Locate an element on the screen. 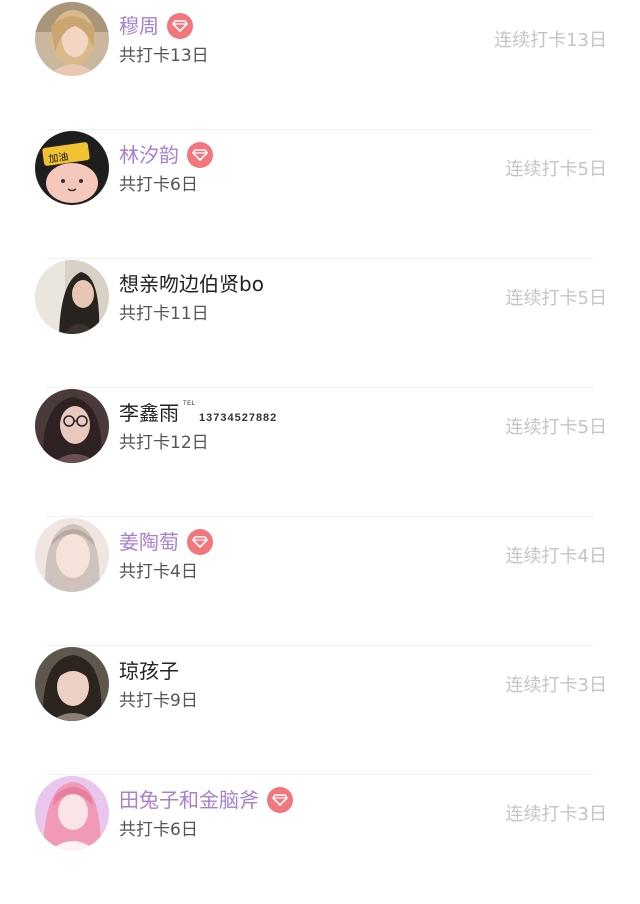 The image size is (640, 904). list-item: 李鑫雨 TEL 13734527882 共打卡12日 连续打卡5日 is located at coordinates (320, 453).